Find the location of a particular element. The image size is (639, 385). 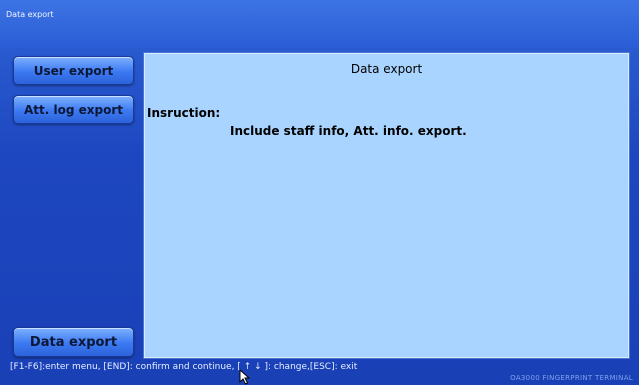

att-log-export-button: Att. log export is located at coordinates (73, 109).